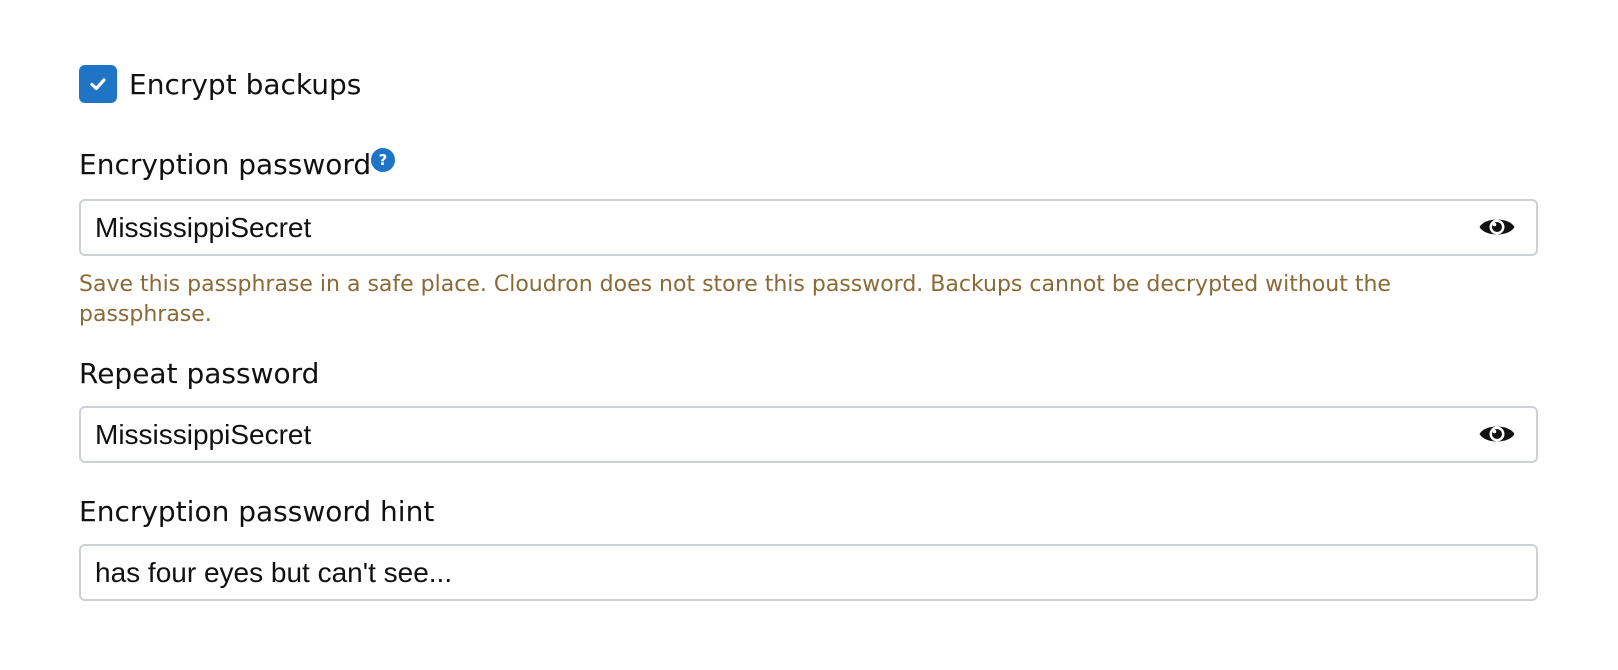 The width and height of the screenshot is (1618, 670). I want to click on encryption-password-input, so click(775, 227).